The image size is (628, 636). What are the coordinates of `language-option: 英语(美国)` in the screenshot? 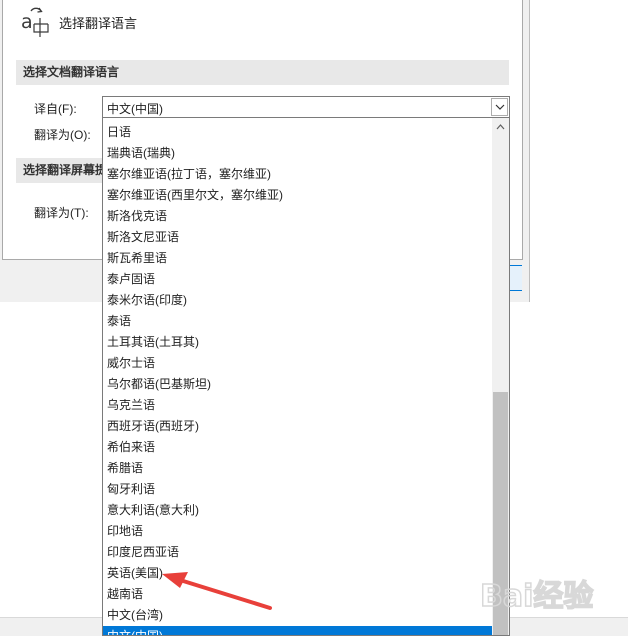 It's located at (298, 573).